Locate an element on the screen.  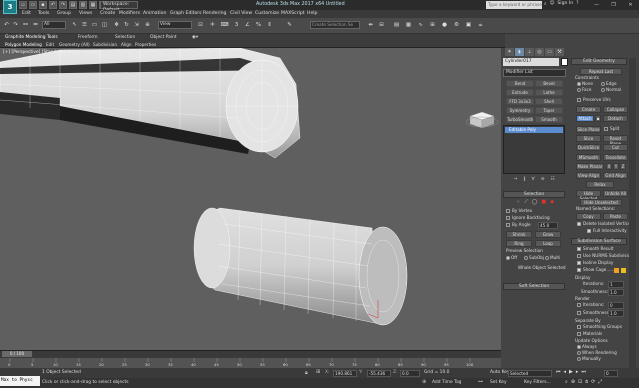
update-when-rendering-radio is located at coordinates (579, 353).